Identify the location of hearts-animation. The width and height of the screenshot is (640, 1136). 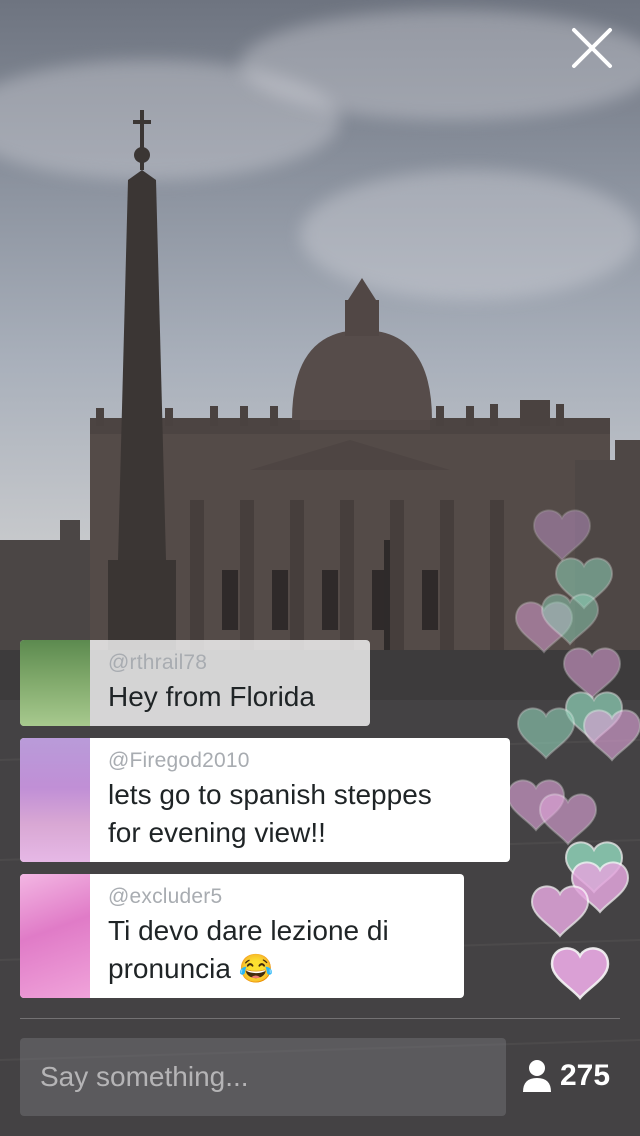
(573, 754).